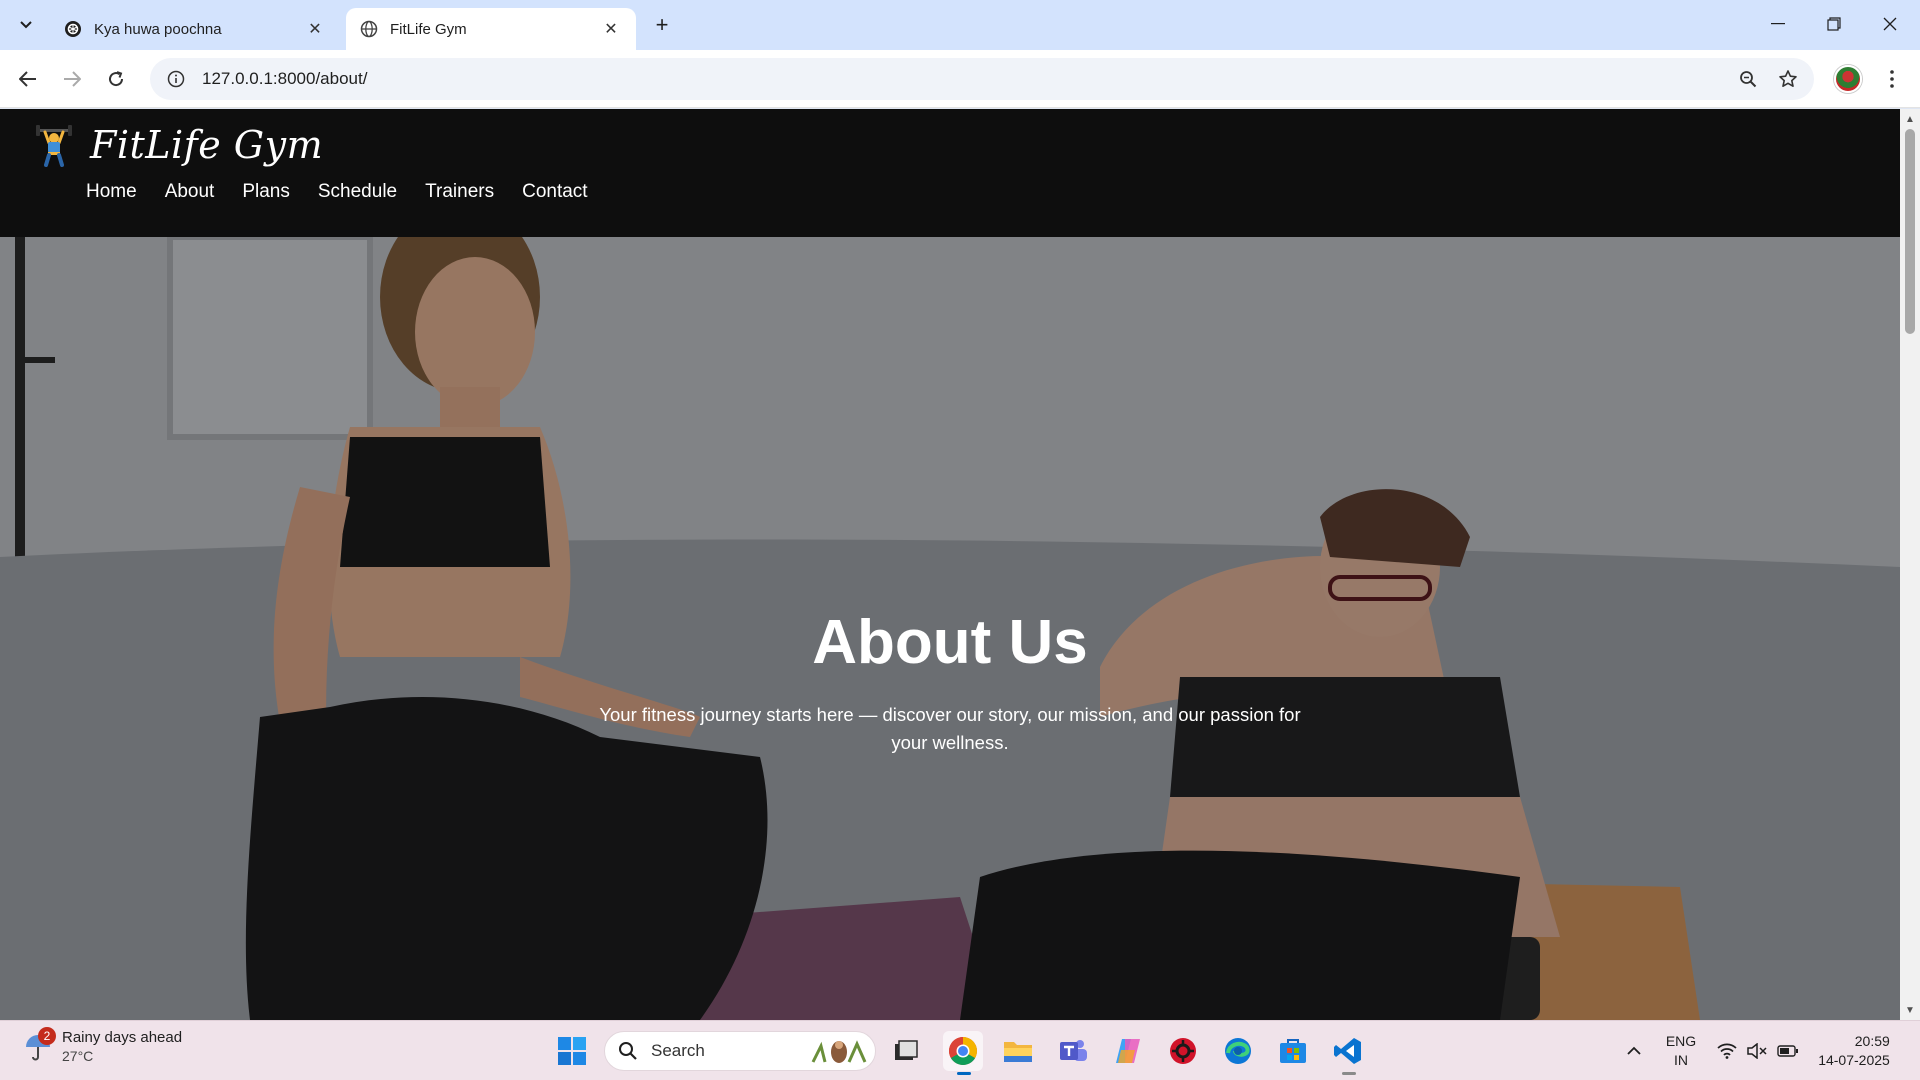 This screenshot has width=1920, height=1080. What do you see at coordinates (47, 1035) in the screenshot?
I see `notification-badge: 2` at bounding box center [47, 1035].